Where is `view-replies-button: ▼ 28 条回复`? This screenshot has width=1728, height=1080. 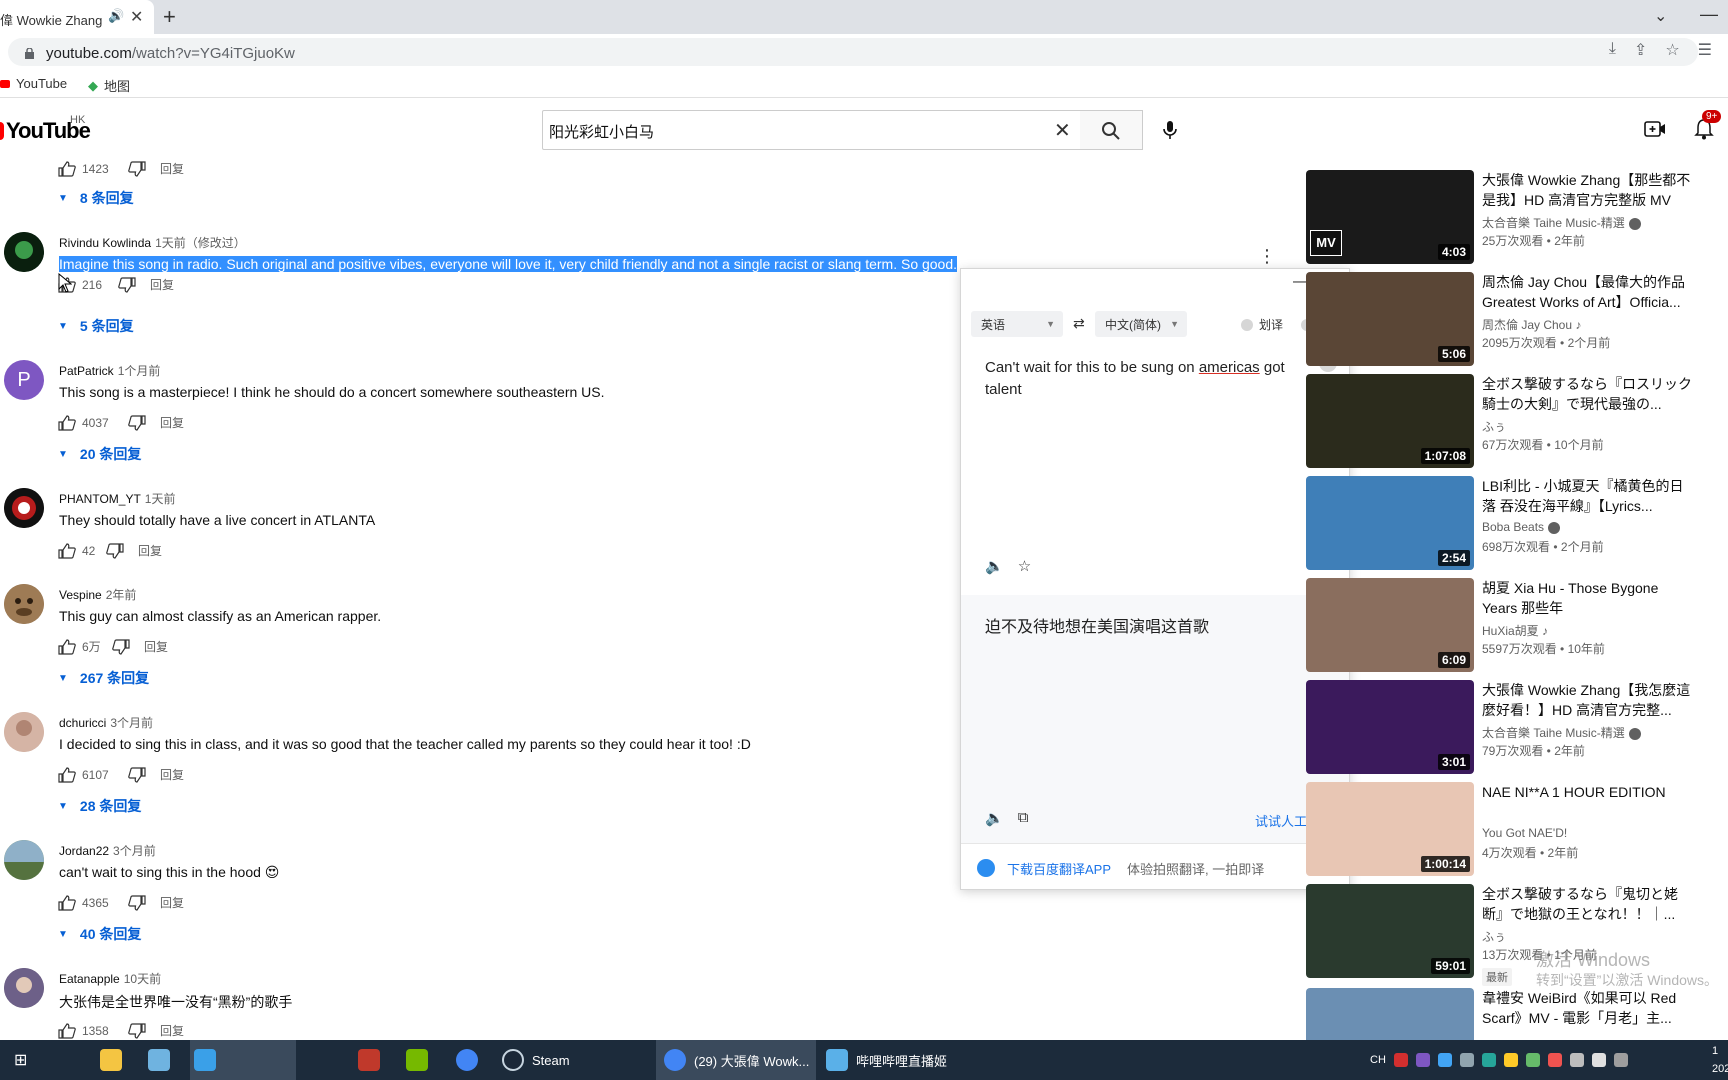
view-replies-button: ▼ 28 条回复 is located at coordinates (99, 806).